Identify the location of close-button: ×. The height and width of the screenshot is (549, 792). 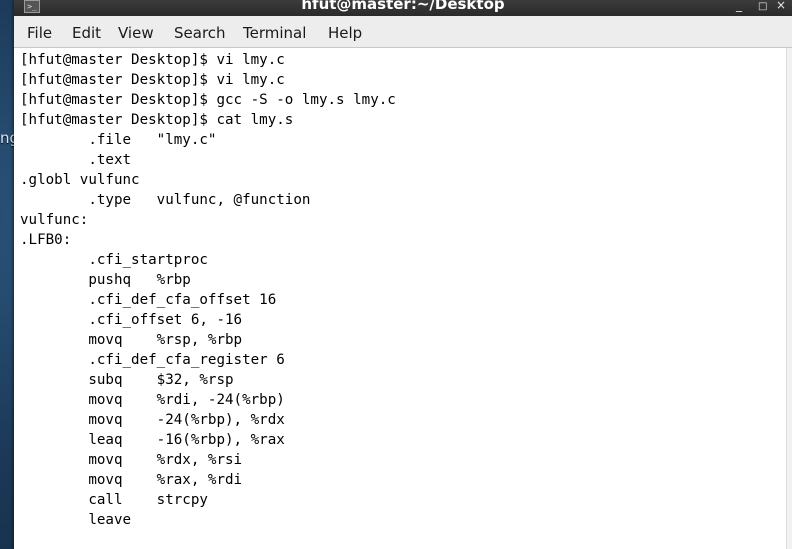
(781, 6).